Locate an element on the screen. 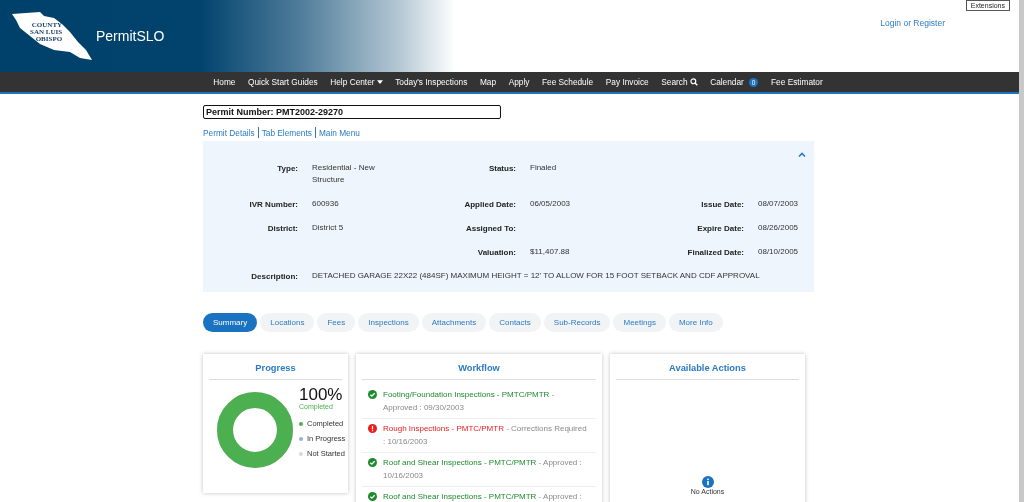 Image resolution: width=1024 pixels, height=502 pixels. alert-icon is located at coordinates (372, 428).